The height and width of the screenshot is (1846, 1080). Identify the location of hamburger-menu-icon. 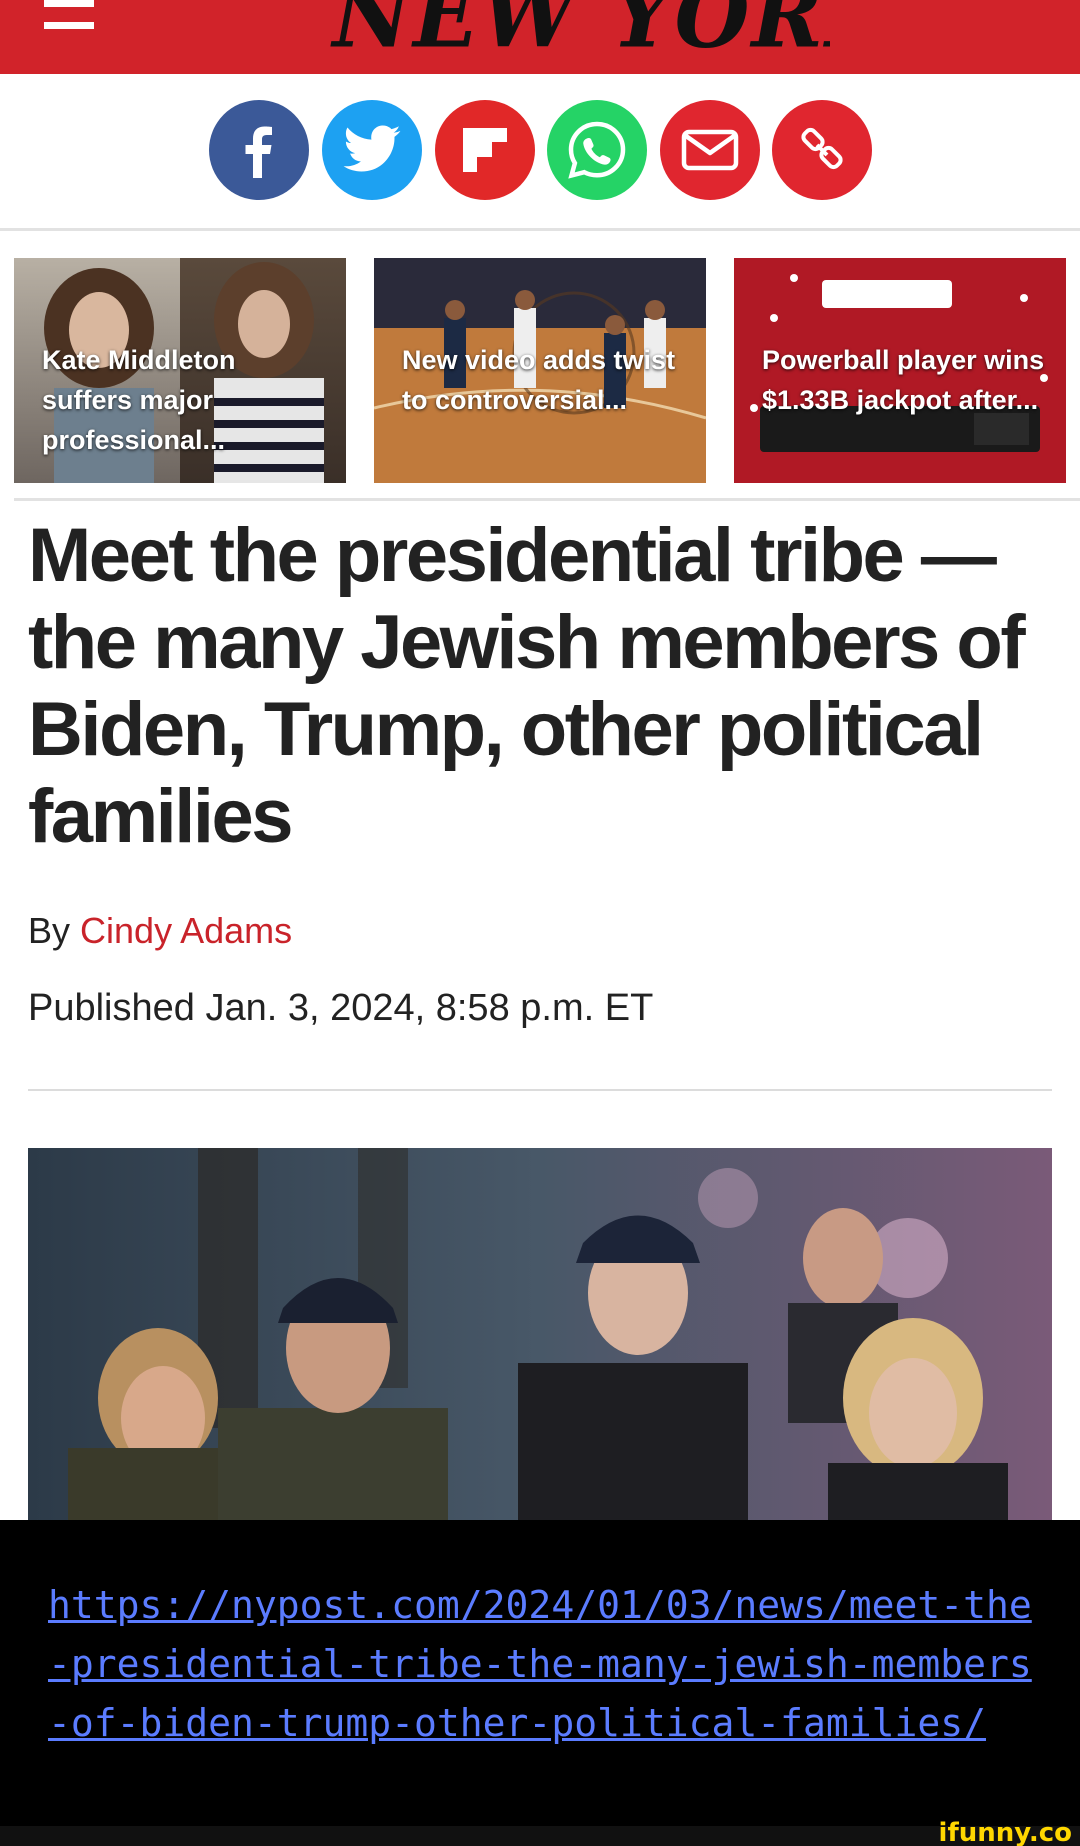
(69, 20).